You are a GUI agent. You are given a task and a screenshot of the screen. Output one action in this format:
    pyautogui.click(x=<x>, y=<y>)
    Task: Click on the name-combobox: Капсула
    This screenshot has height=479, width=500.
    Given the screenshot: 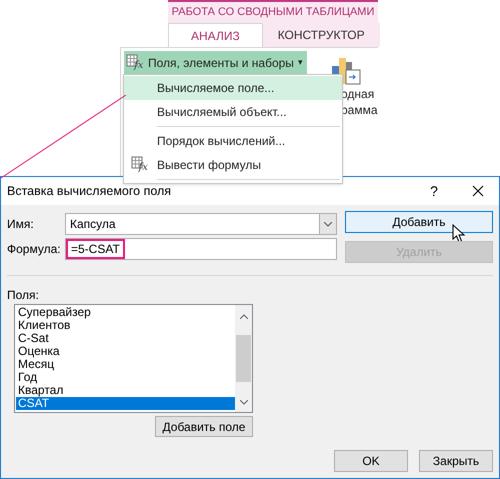 What is the action you would take?
    pyautogui.click(x=201, y=224)
    